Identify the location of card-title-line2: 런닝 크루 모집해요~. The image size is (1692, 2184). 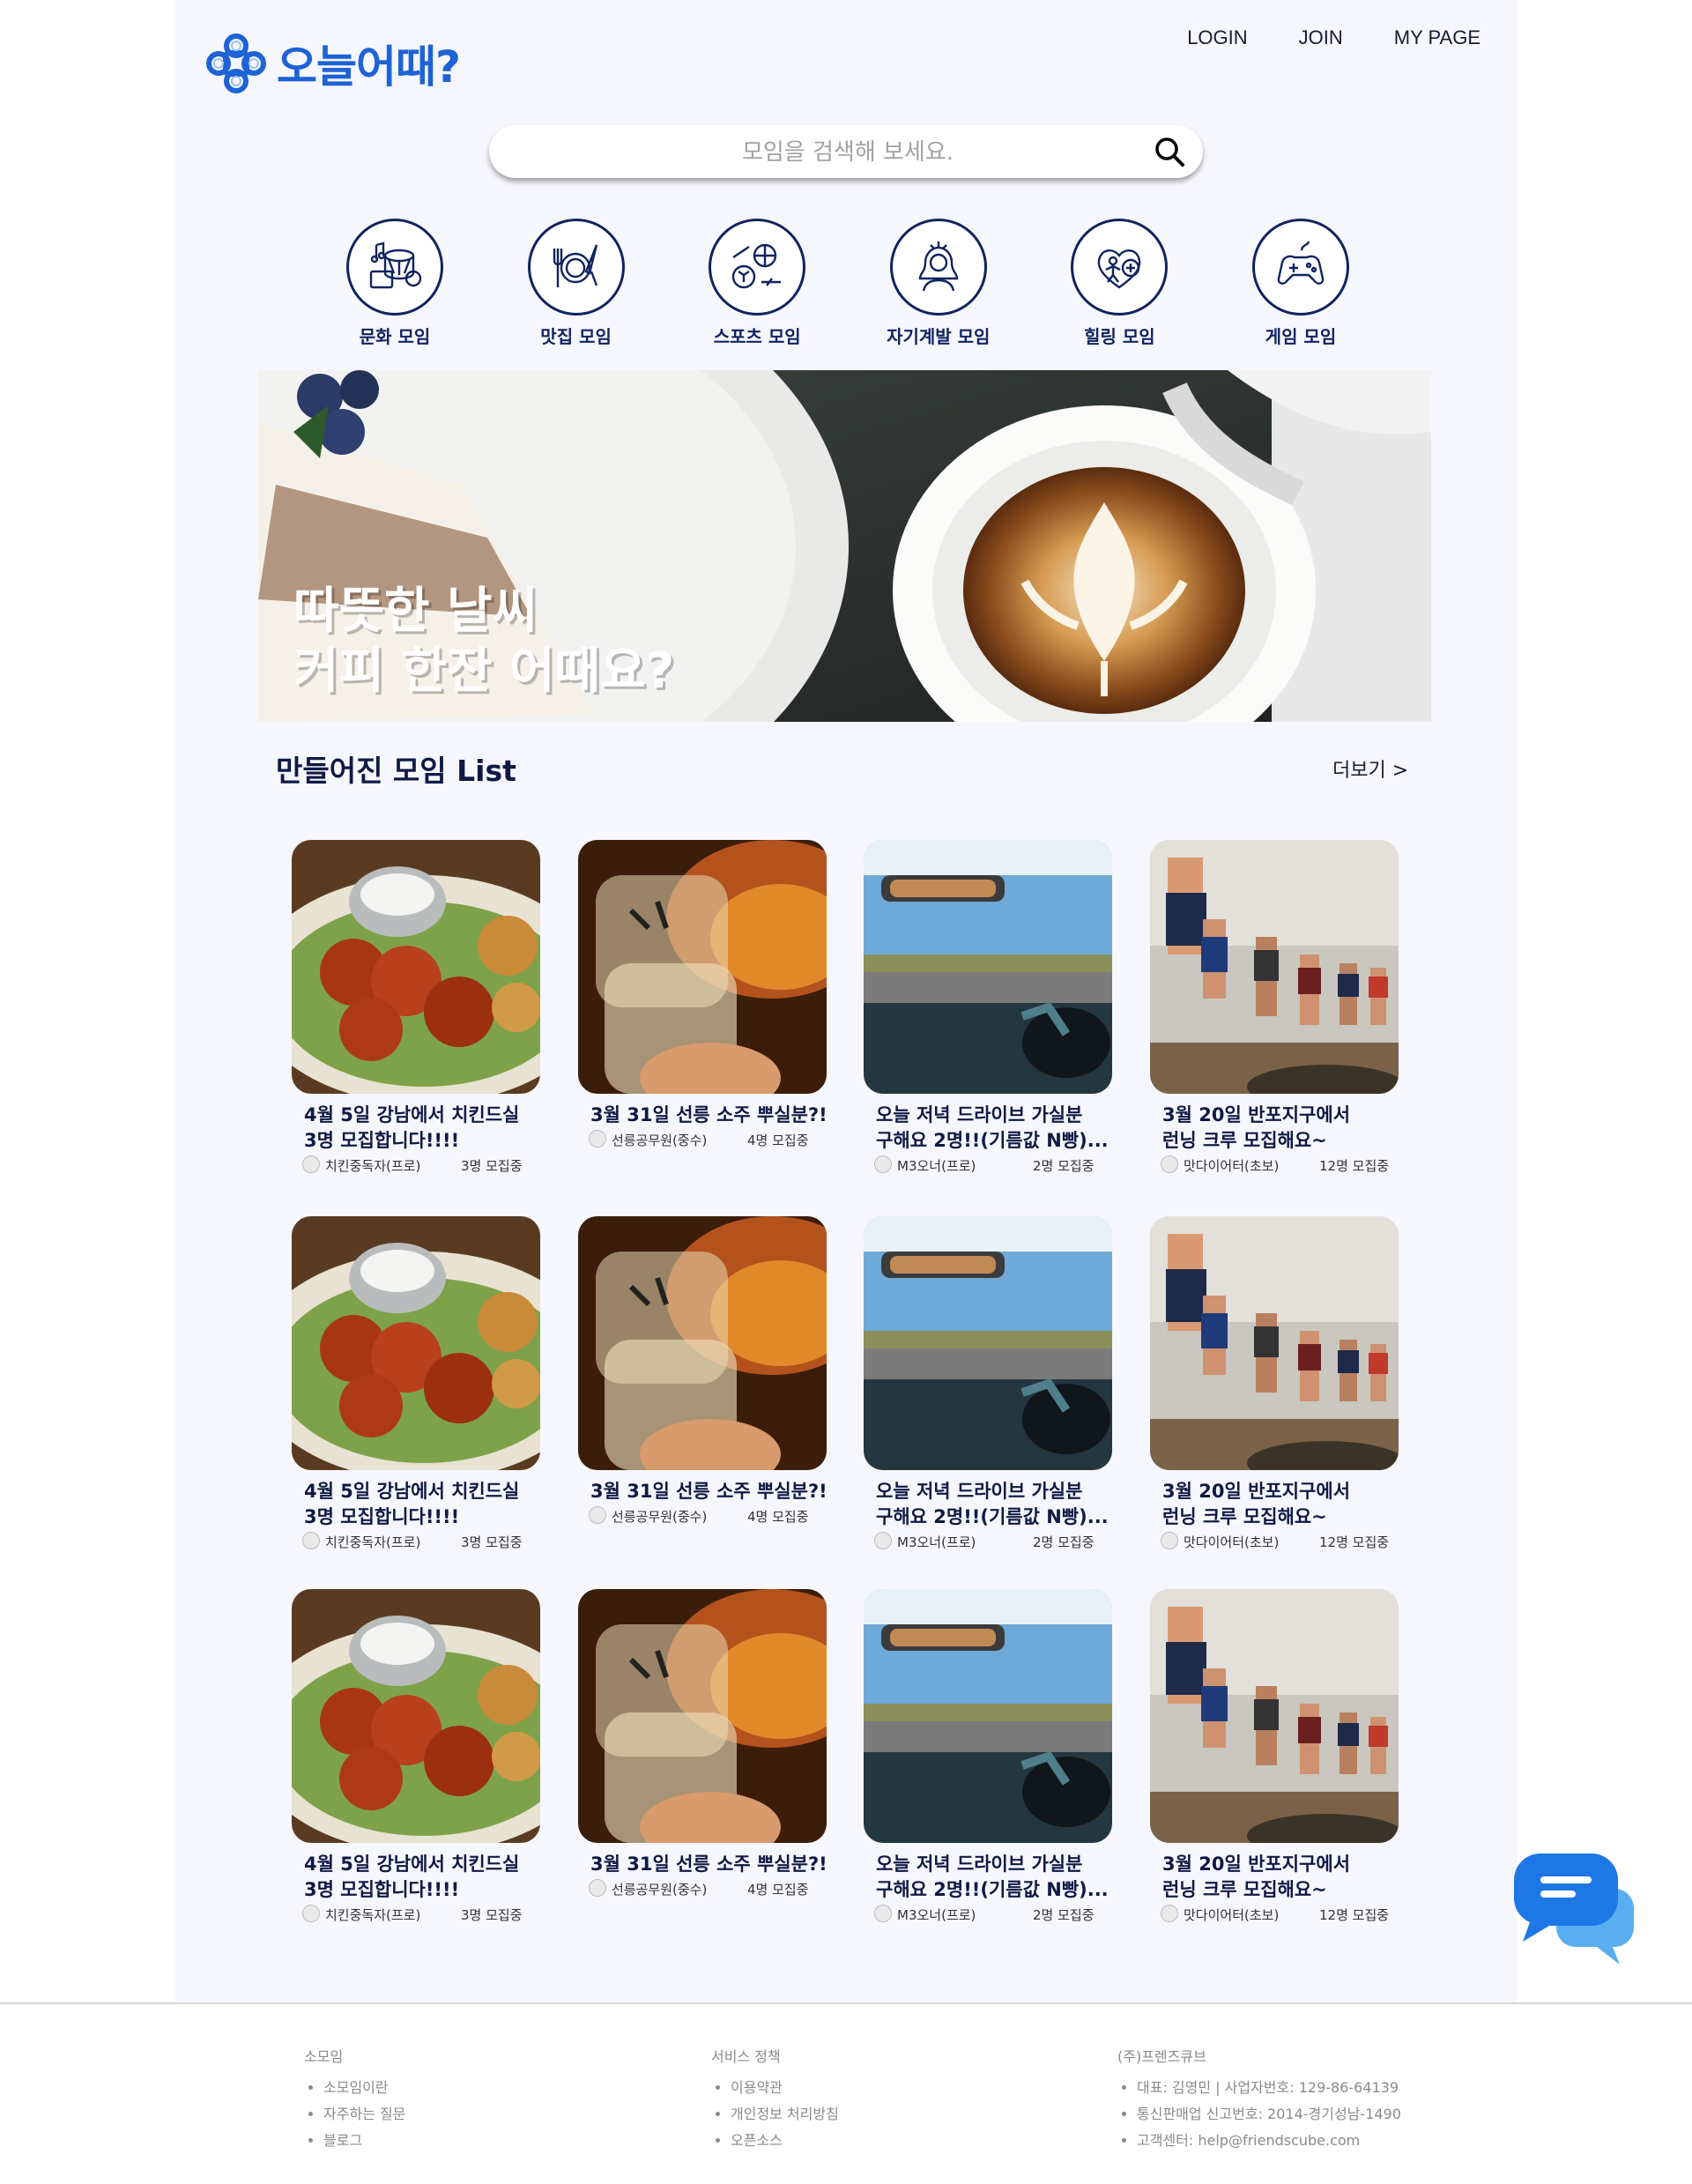
(1245, 1140).